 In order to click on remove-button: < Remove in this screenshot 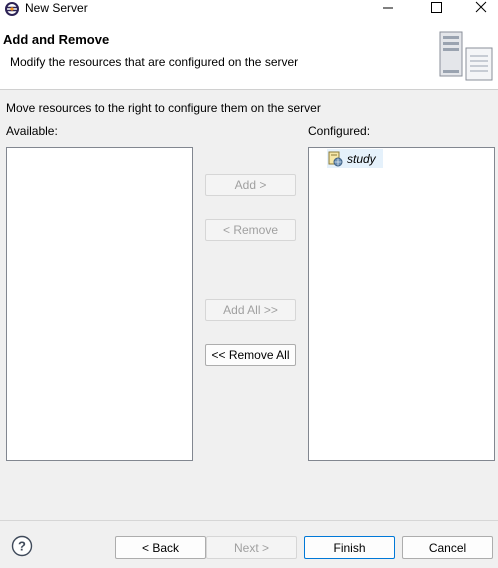, I will do `click(250, 230)`.